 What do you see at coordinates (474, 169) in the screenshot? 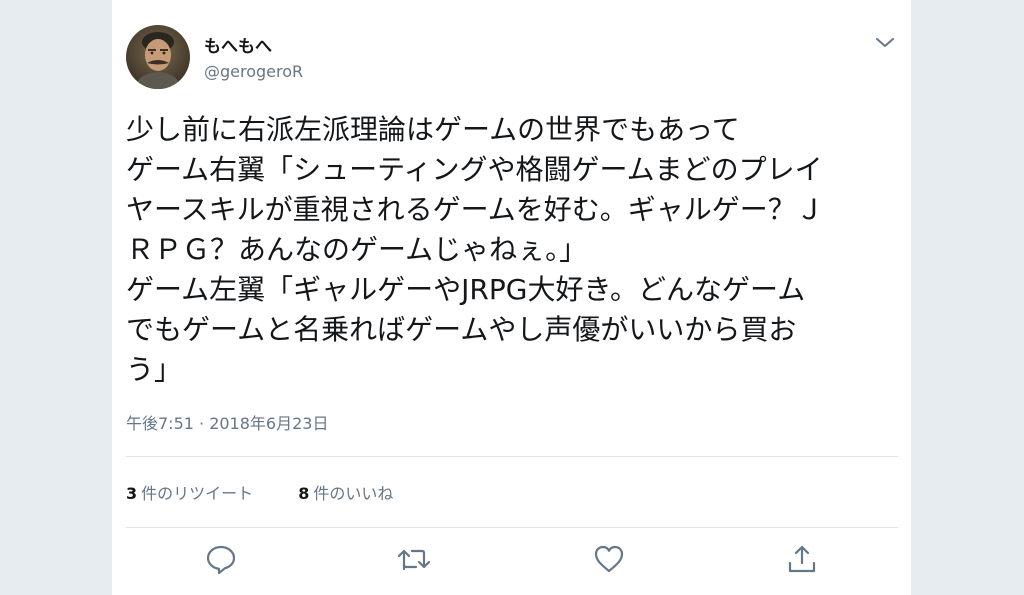
I see `tweet-text-line: ゲーム右翼「シューティングや格闘ゲームまどのプレイ` at bounding box center [474, 169].